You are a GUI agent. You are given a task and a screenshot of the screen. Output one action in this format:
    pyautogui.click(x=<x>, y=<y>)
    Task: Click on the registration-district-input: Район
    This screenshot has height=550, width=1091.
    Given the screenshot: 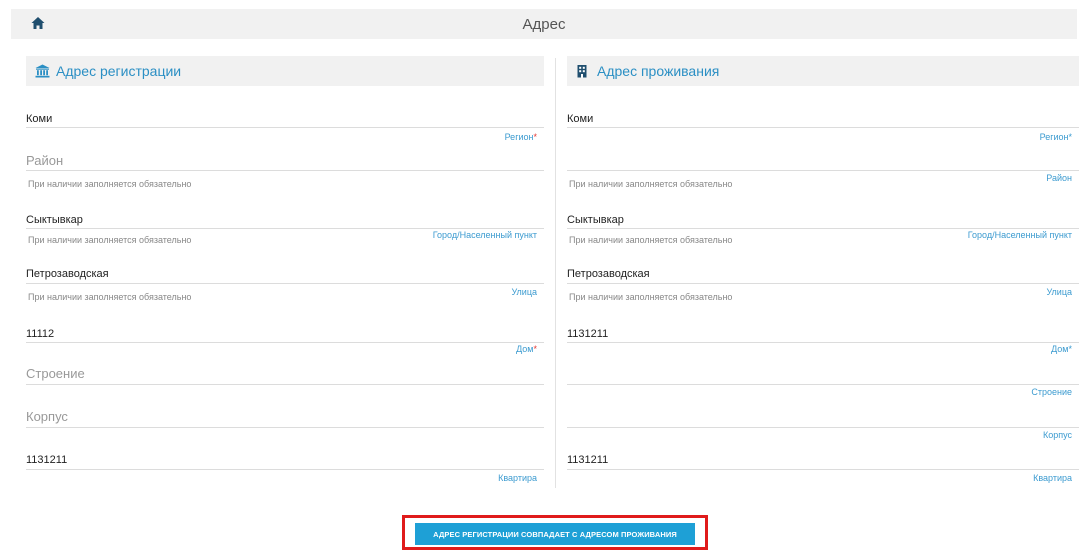 What is the action you would take?
    pyautogui.click(x=44, y=160)
    